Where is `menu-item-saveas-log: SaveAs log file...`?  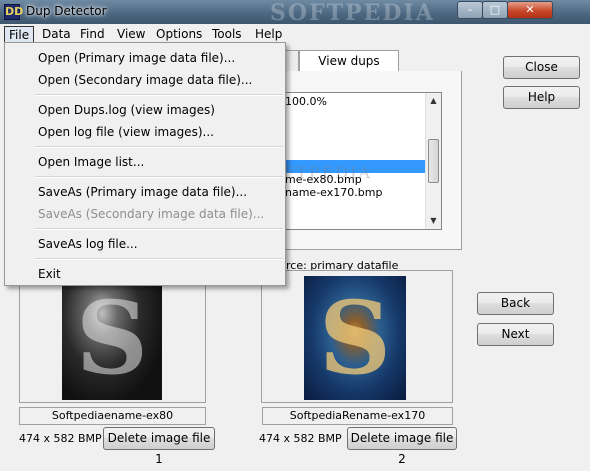
menu-item-saveas-log: SaveAs log file... is located at coordinates (145, 244).